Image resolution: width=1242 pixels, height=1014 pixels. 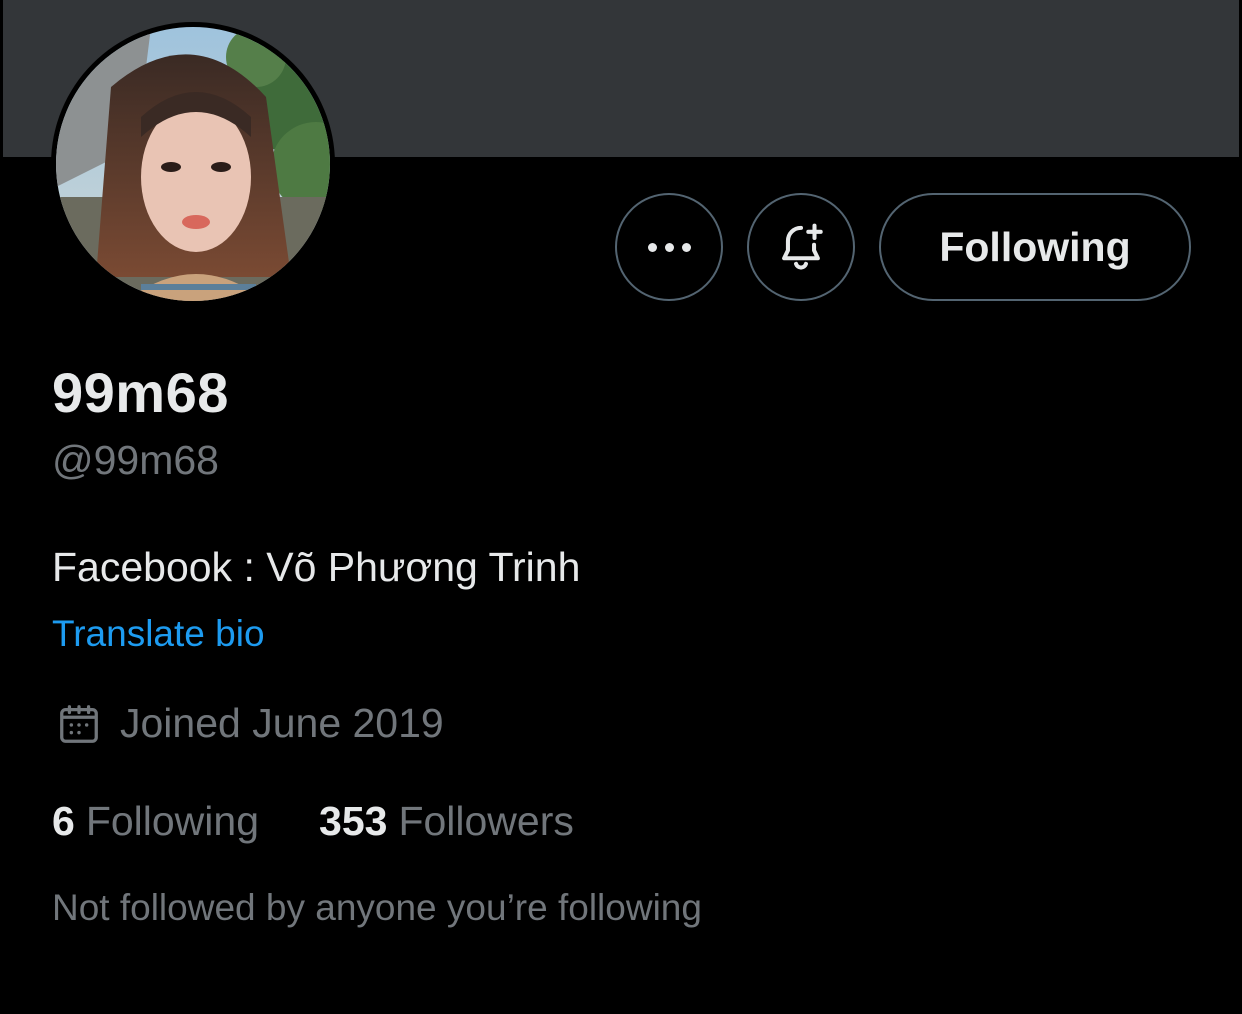 What do you see at coordinates (316, 567) in the screenshot?
I see `bio: Facebook : Võ Phương Trinh` at bounding box center [316, 567].